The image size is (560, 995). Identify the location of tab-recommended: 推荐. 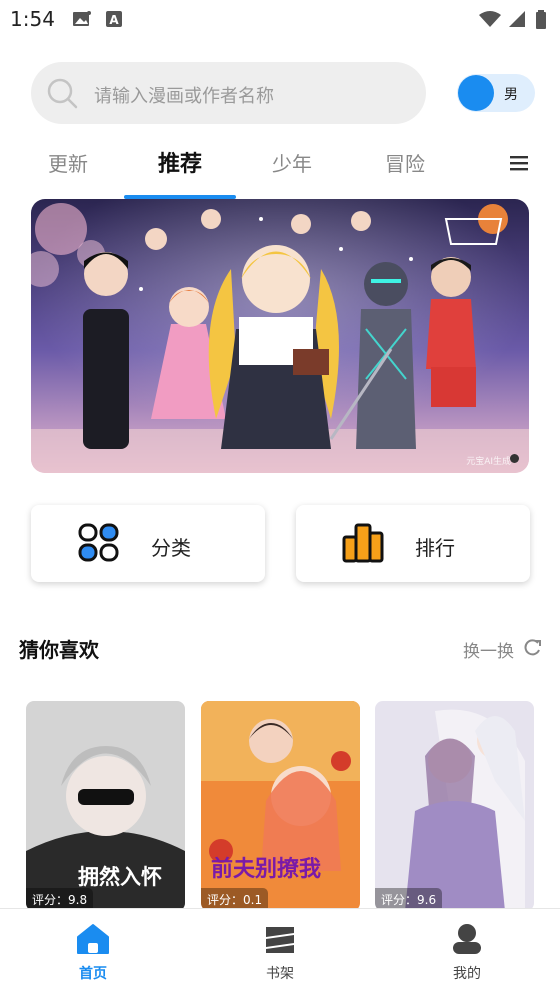
(180, 162).